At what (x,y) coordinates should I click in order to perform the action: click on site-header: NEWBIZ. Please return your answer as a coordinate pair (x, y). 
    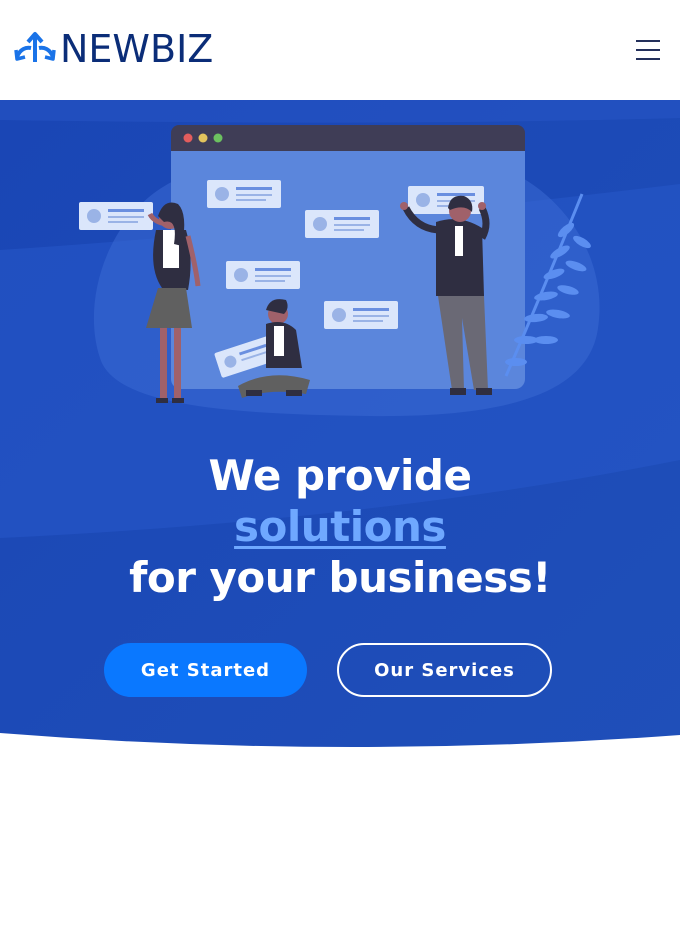
    Looking at the image, I should click on (340, 50).